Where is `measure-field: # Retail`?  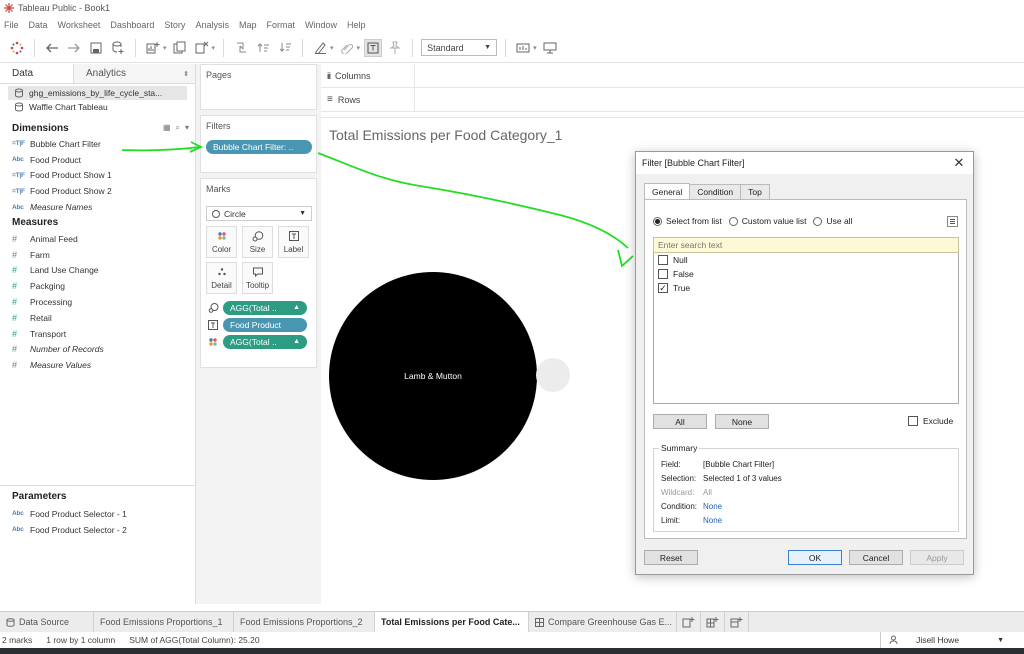
measure-field: # Retail is located at coordinates (97, 318).